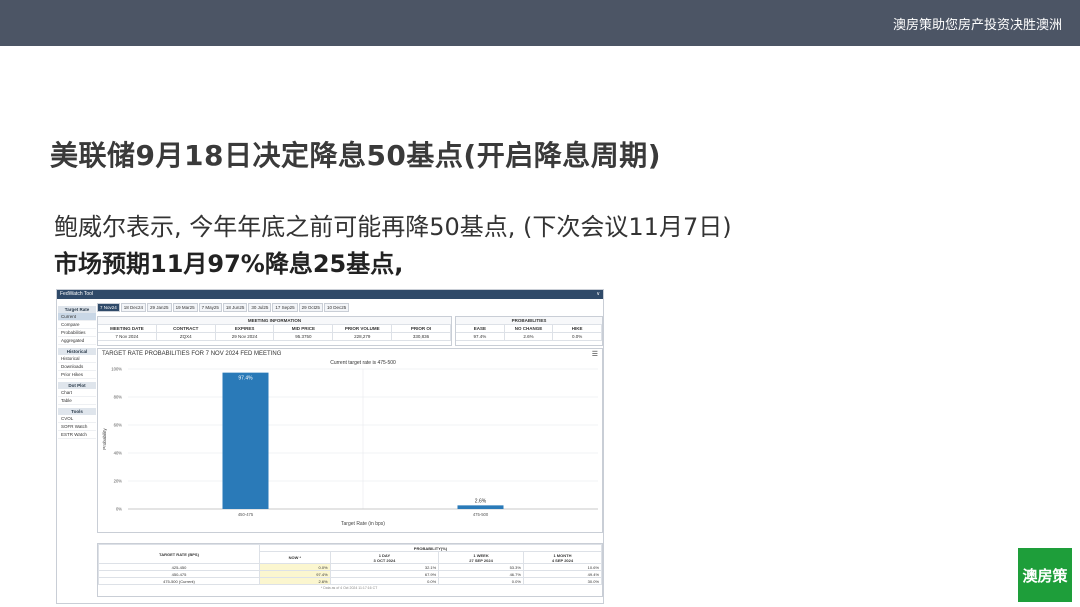 The image size is (1080, 607). I want to click on table-cell: CONTRACT, so click(186, 328).